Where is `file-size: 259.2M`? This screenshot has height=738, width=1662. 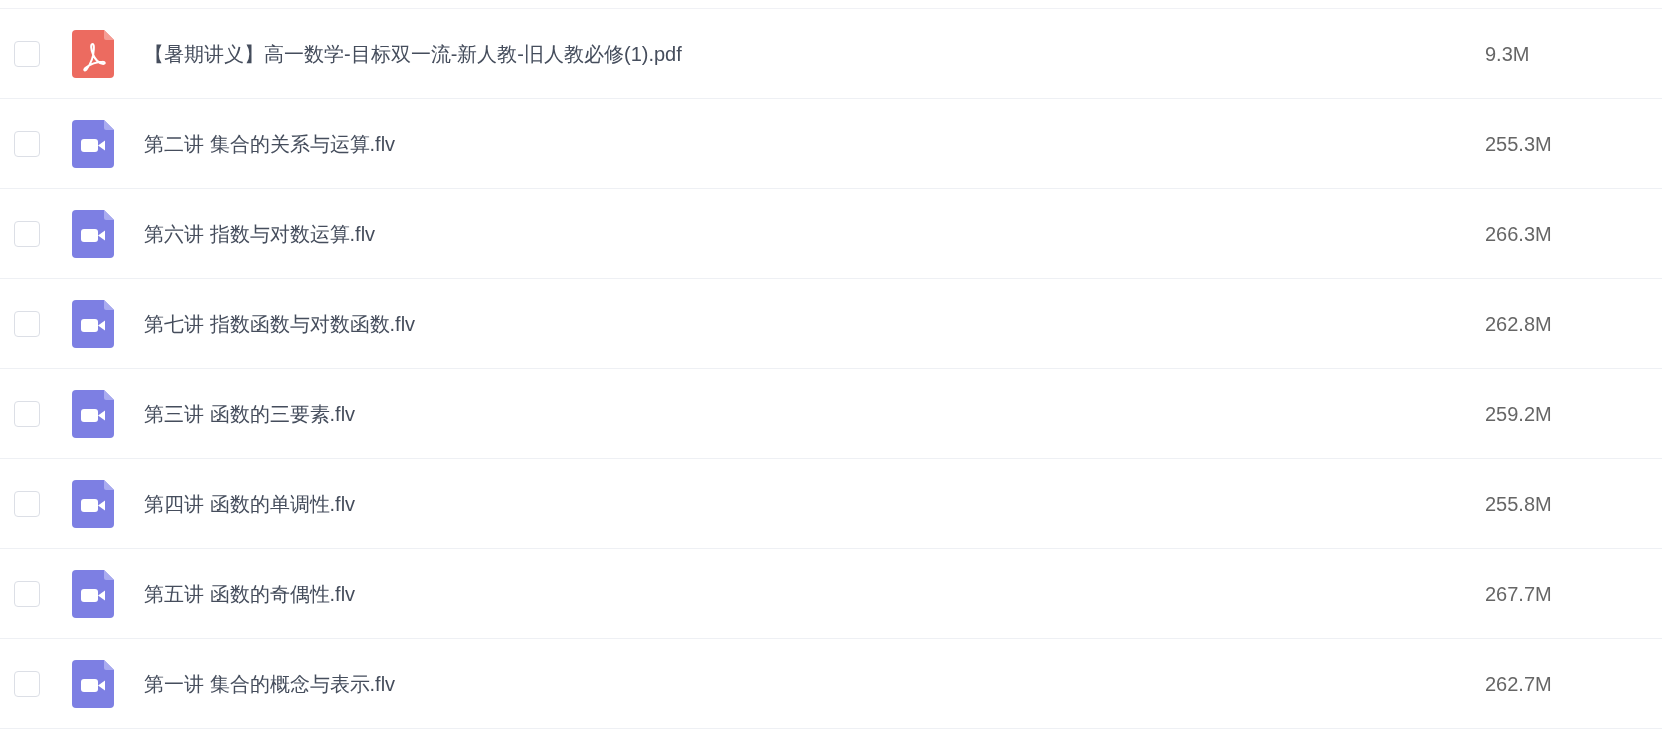
file-size: 259.2M is located at coordinates (1519, 414).